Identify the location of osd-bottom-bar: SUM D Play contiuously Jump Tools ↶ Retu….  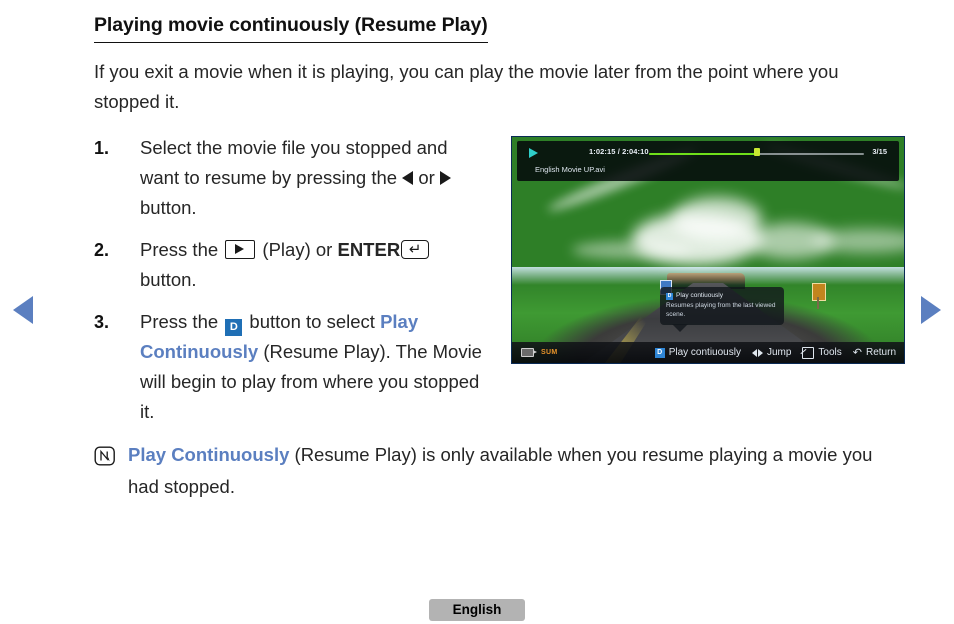
(708, 352).